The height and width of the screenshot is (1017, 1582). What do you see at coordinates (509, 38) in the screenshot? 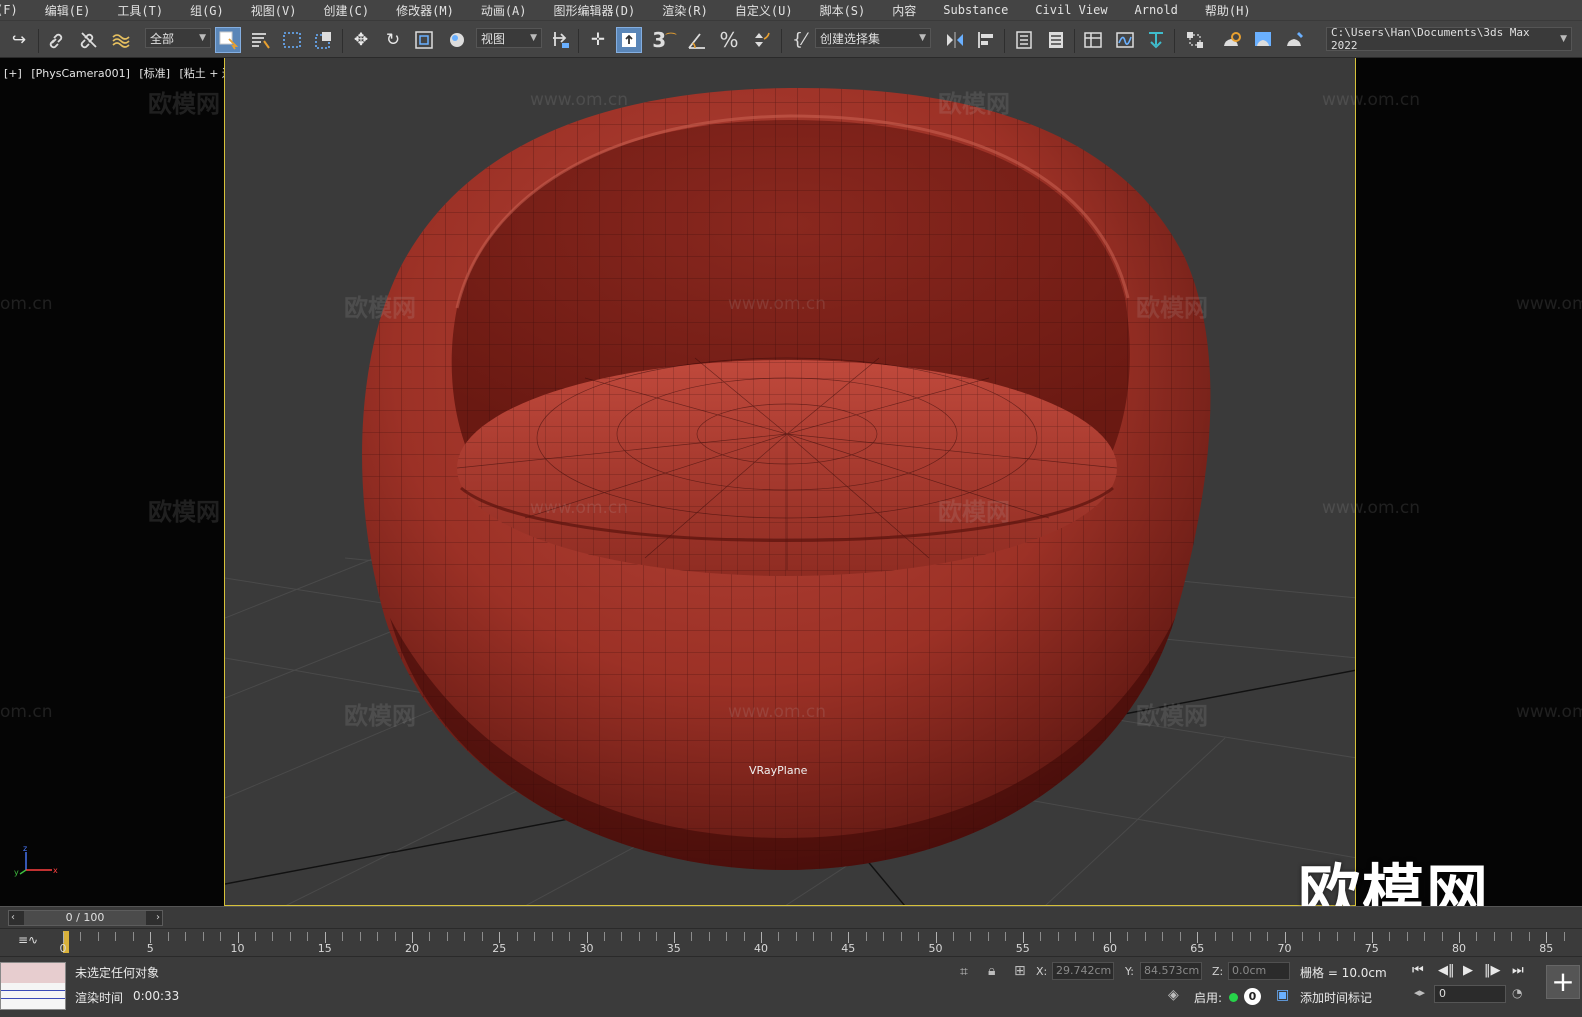
I see `reference-coordinate-dropdown: 视图 ▼` at bounding box center [509, 38].